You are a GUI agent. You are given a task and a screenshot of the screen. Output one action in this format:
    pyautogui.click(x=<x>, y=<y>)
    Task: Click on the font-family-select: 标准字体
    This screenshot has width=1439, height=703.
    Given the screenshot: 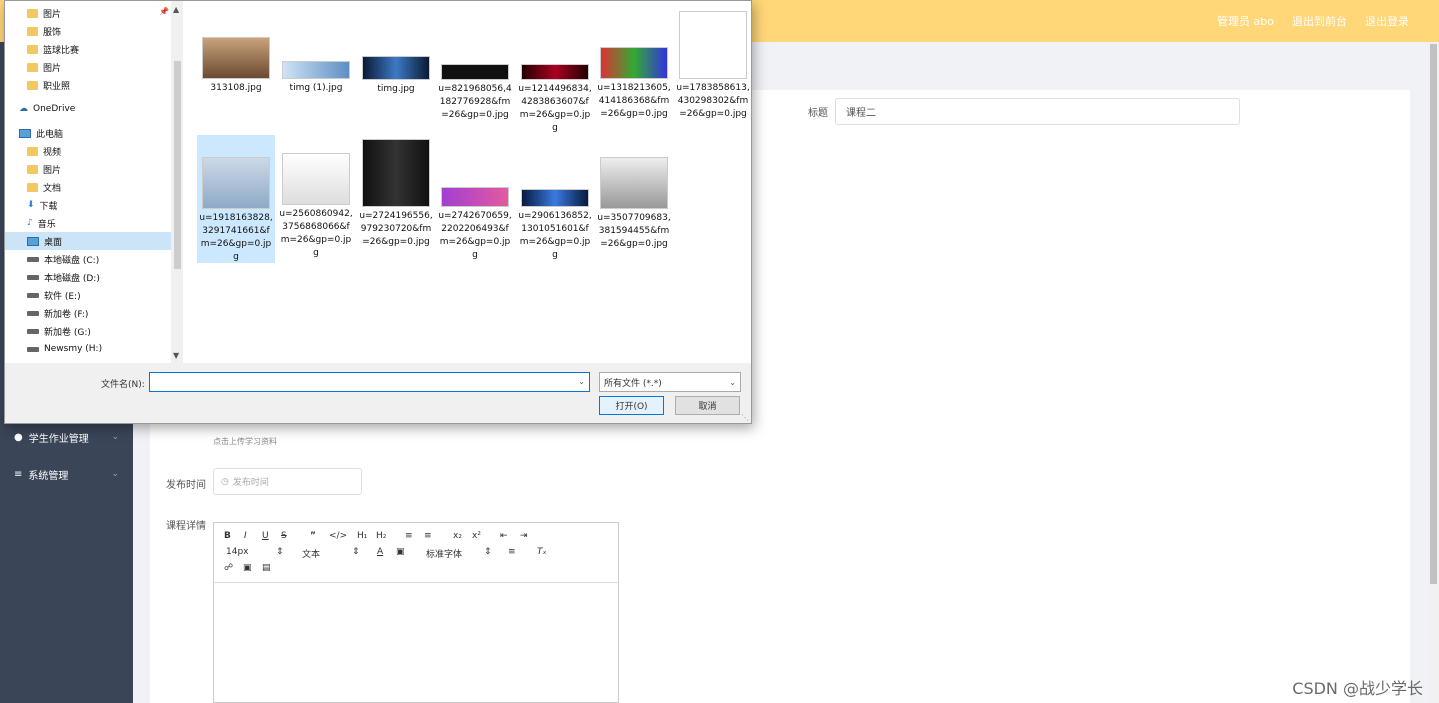 What is the action you would take?
    pyautogui.click(x=444, y=553)
    